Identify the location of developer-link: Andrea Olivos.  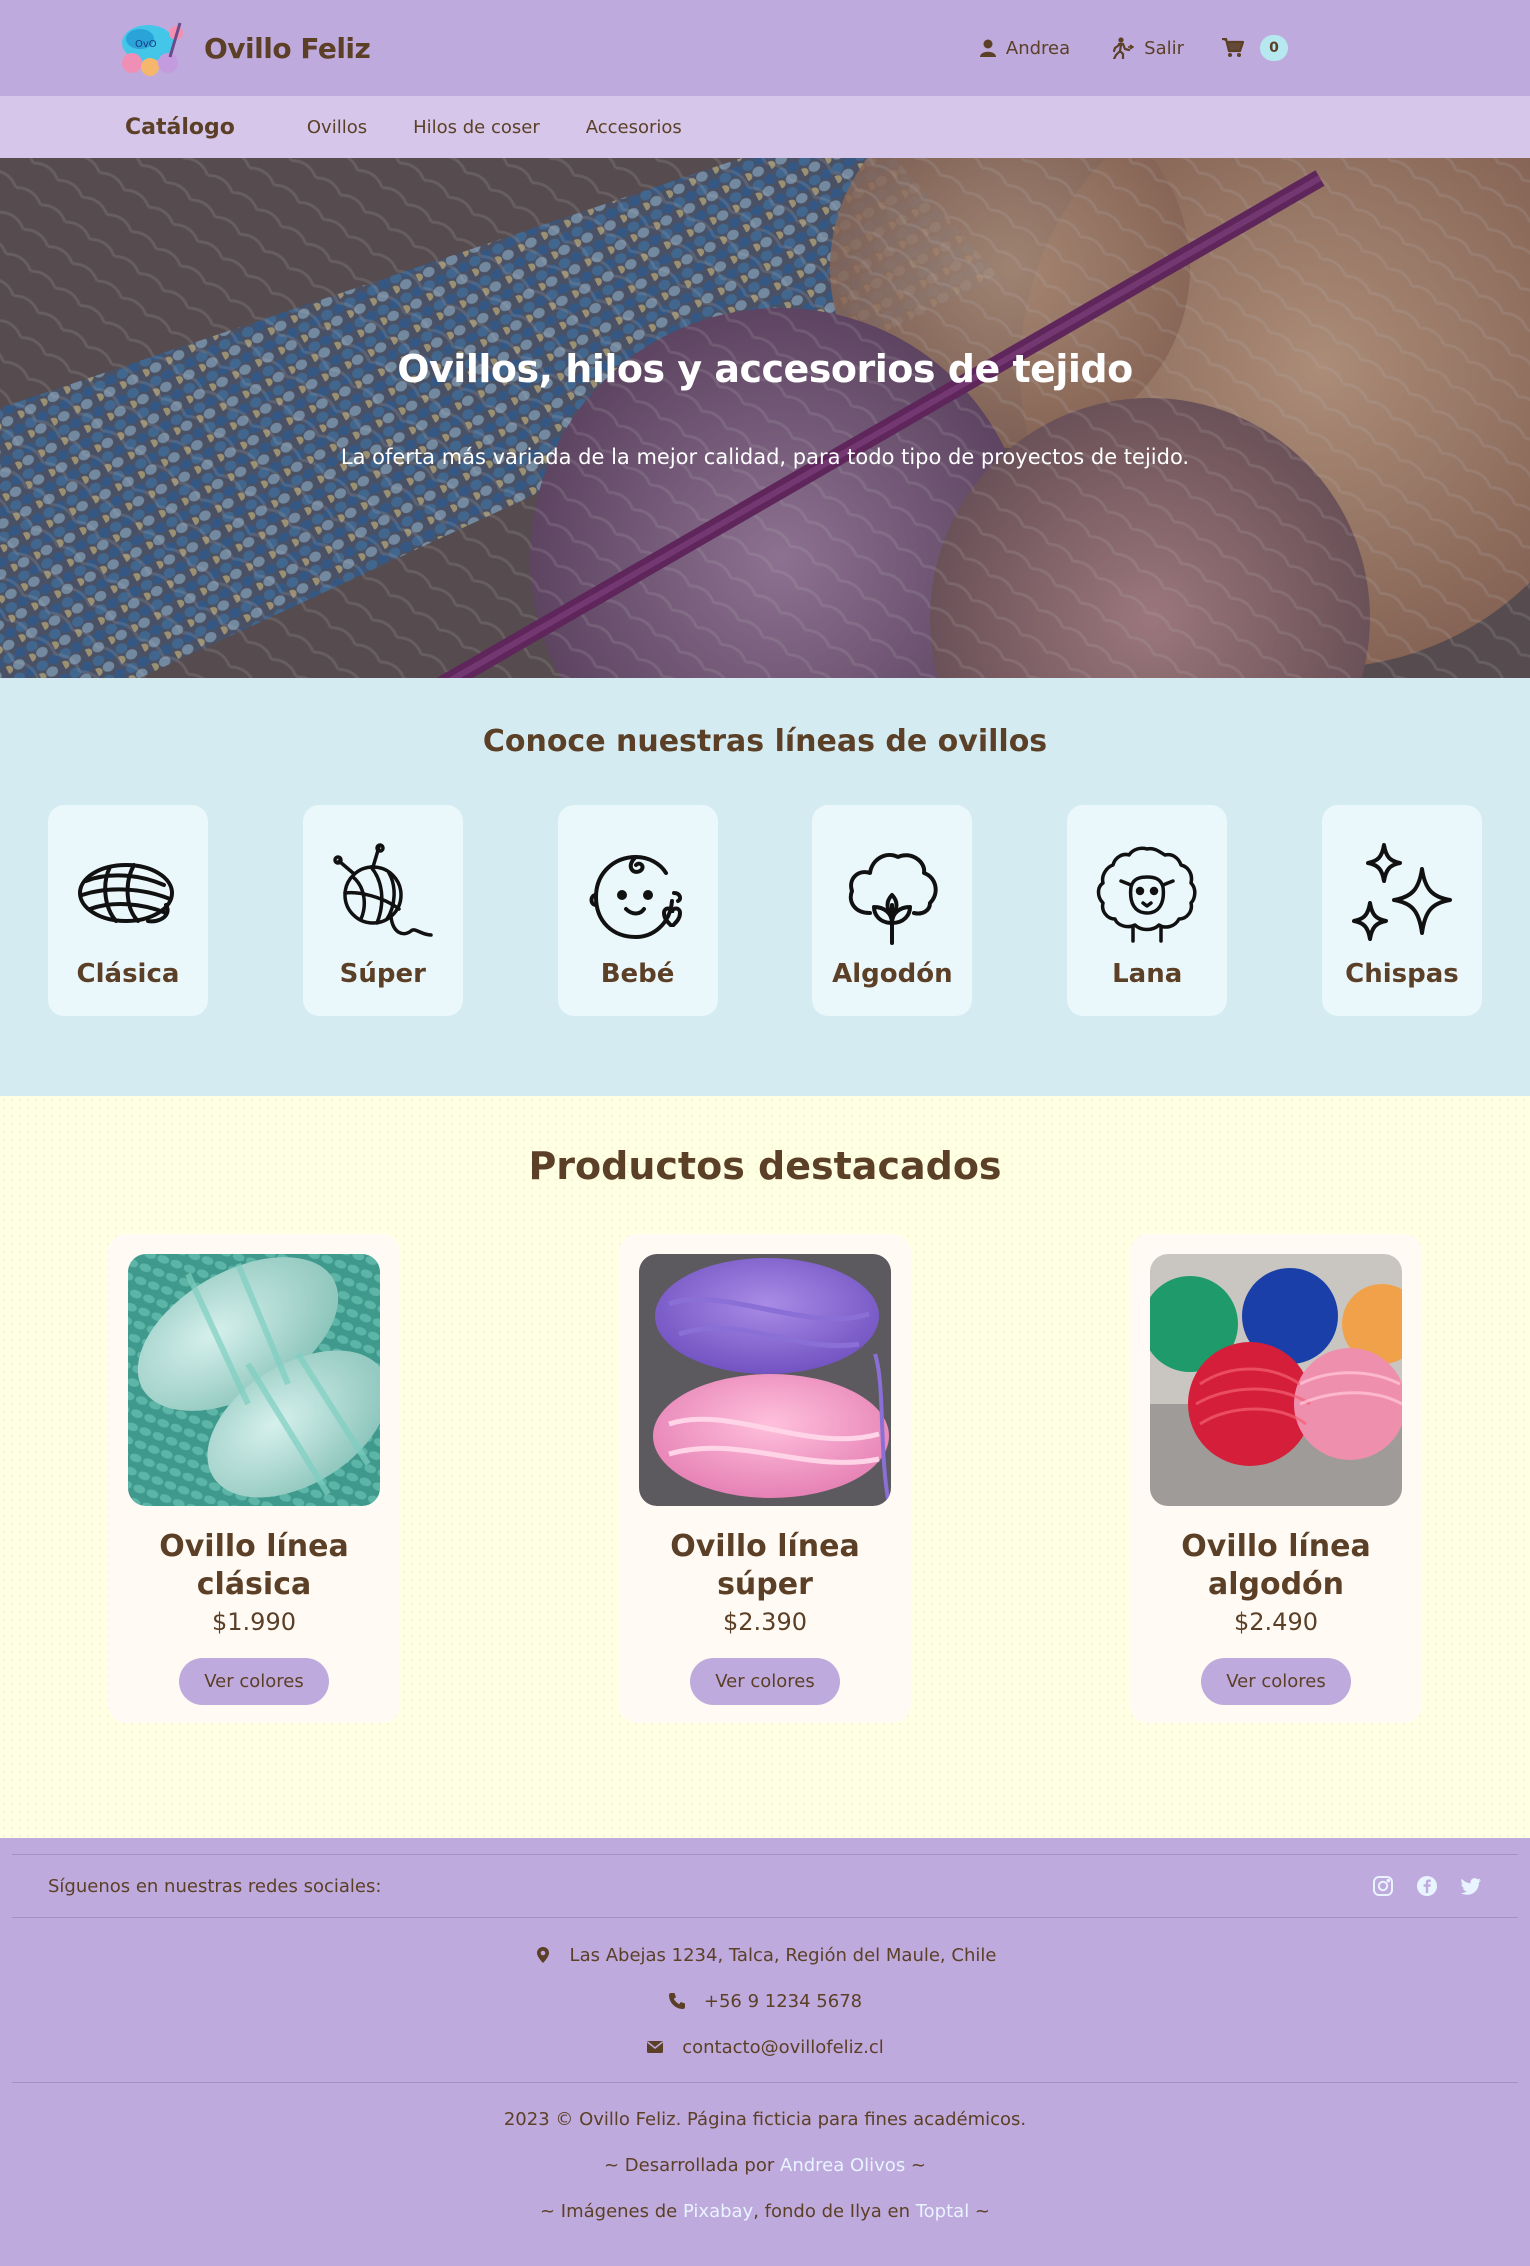
(842, 2165).